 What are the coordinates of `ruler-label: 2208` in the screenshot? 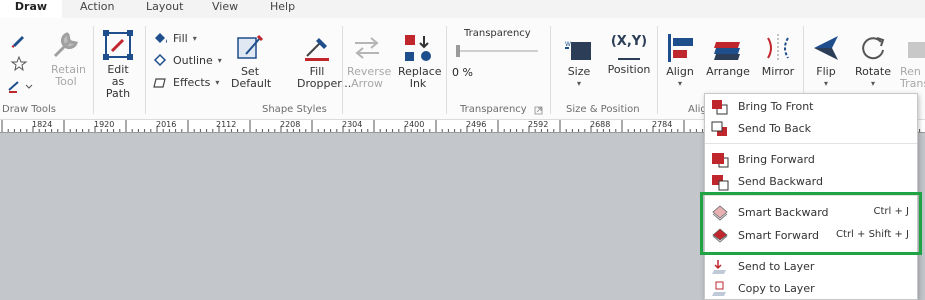 It's located at (290, 124).